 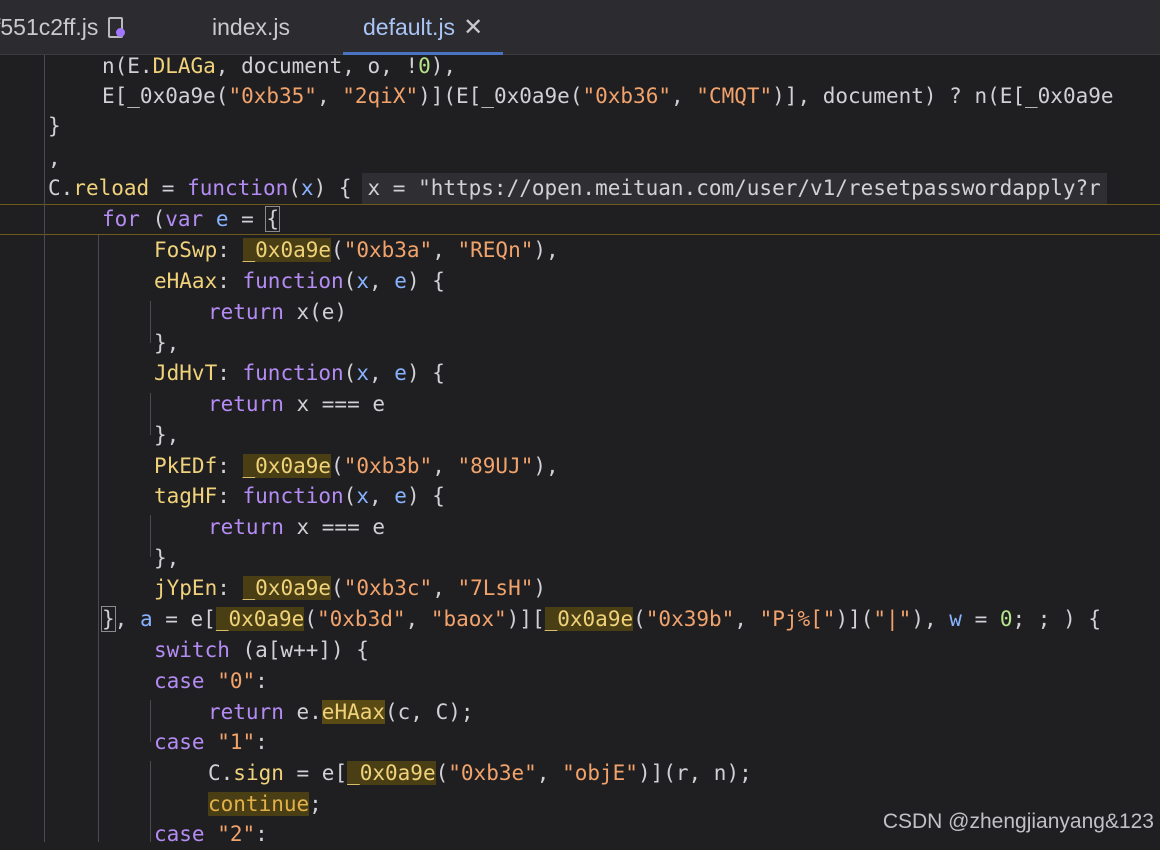 What do you see at coordinates (299, 496) in the screenshot?
I see `code-line: tagHF: function(x, e) {` at bounding box center [299, 496].